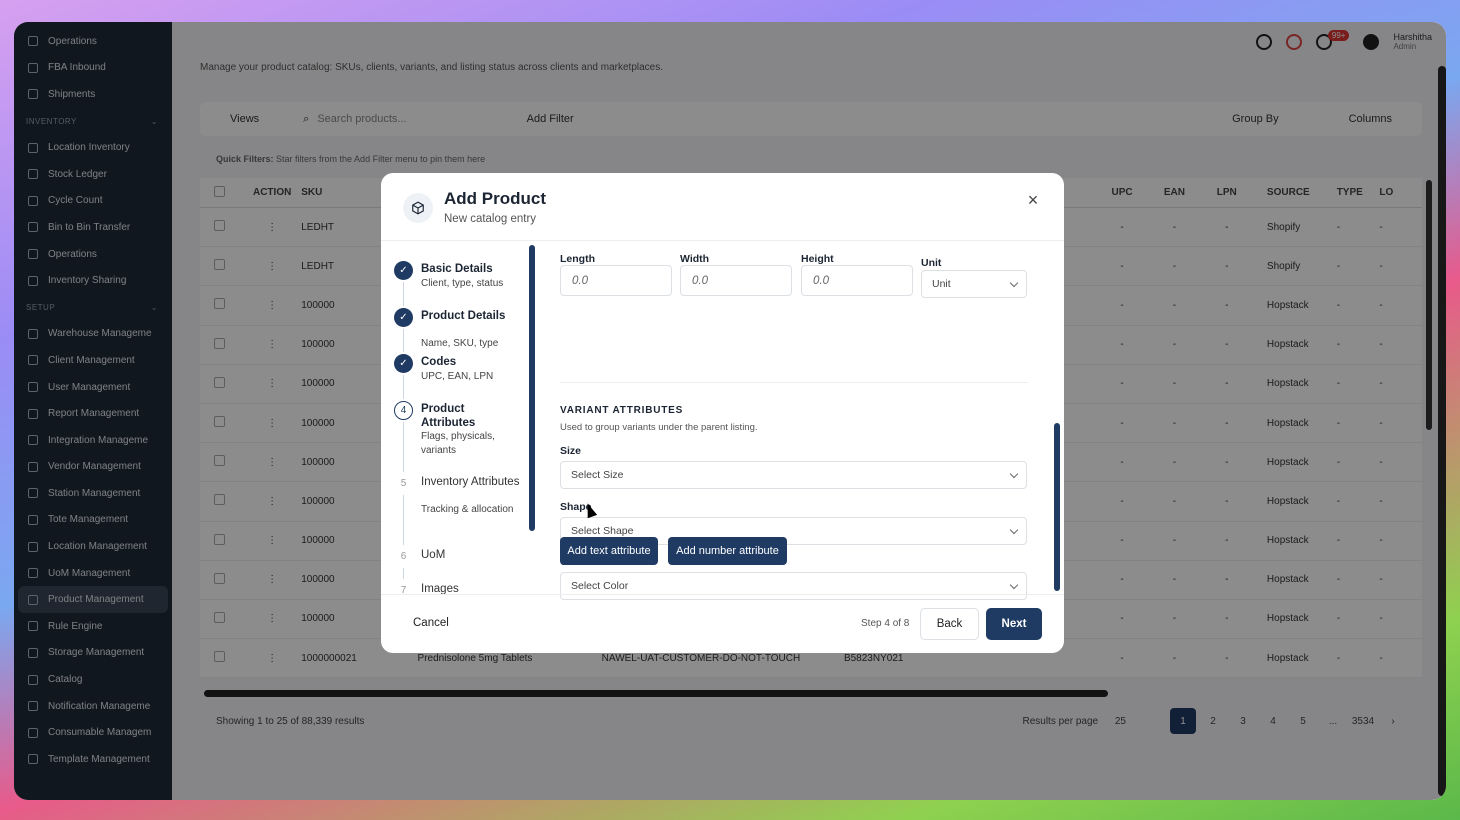  Describe the element at coordinates (460, 343) in the screenshot. I see `step-description: Name, SKU, type` at that location.